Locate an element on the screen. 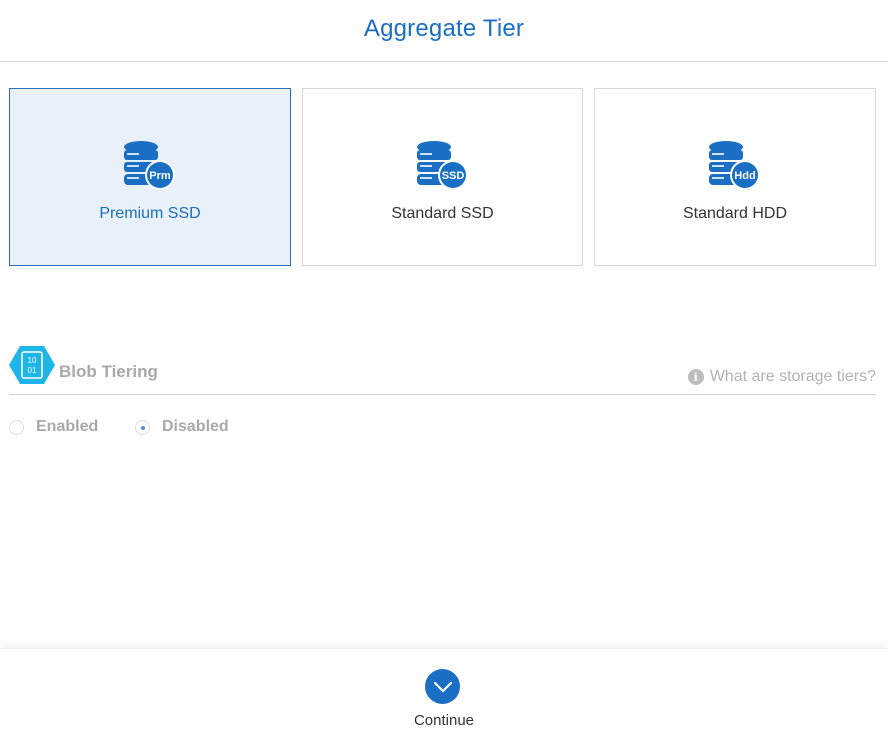 Image resolution: width=888 pixels, height=739 pixels. tier-label: Premium SSD is located at coordinates (150, 213).